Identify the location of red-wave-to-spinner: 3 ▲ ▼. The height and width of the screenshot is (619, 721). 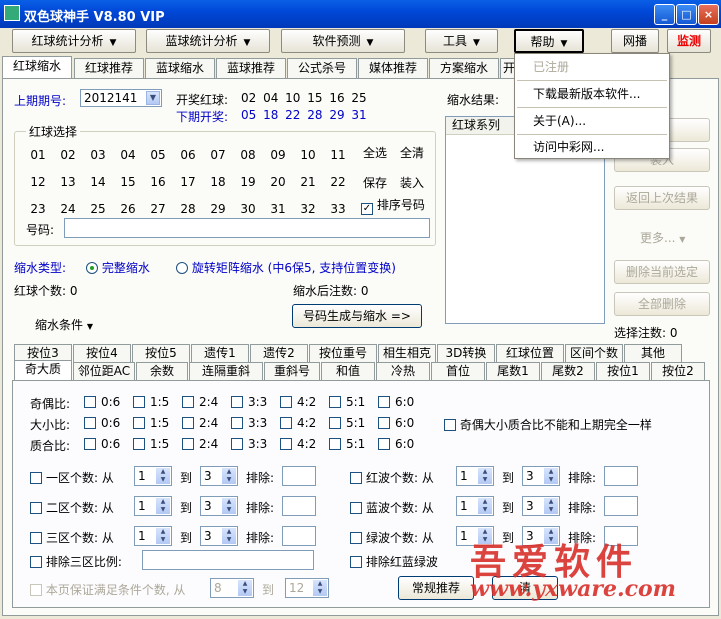
(541, 476).